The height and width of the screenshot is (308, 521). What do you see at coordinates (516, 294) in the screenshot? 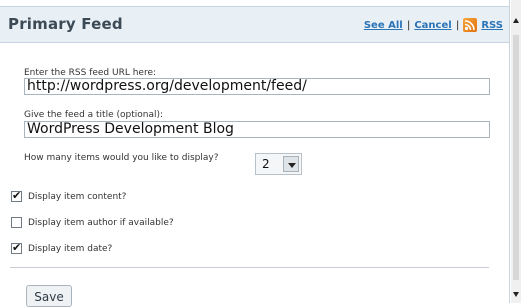
I see `scroll-down-icon` at bounding box center [516, 294].